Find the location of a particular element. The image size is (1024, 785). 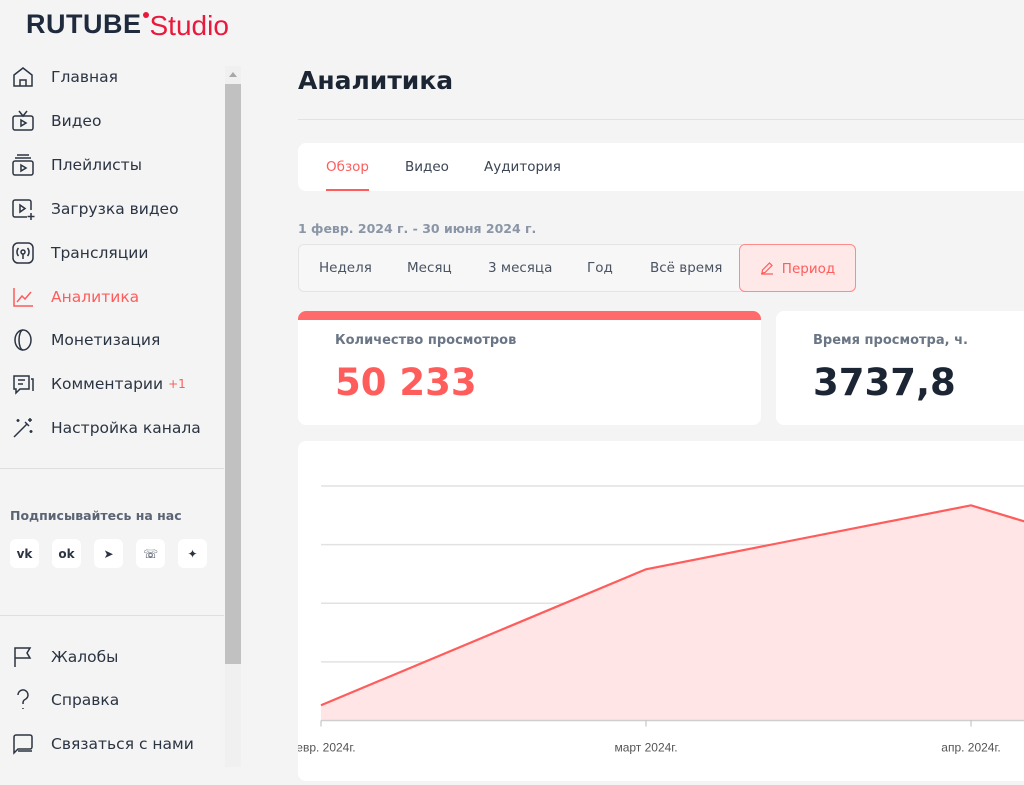

rutube-studio-logo: RUTUBE Studio is located at coordinates (127, 25).